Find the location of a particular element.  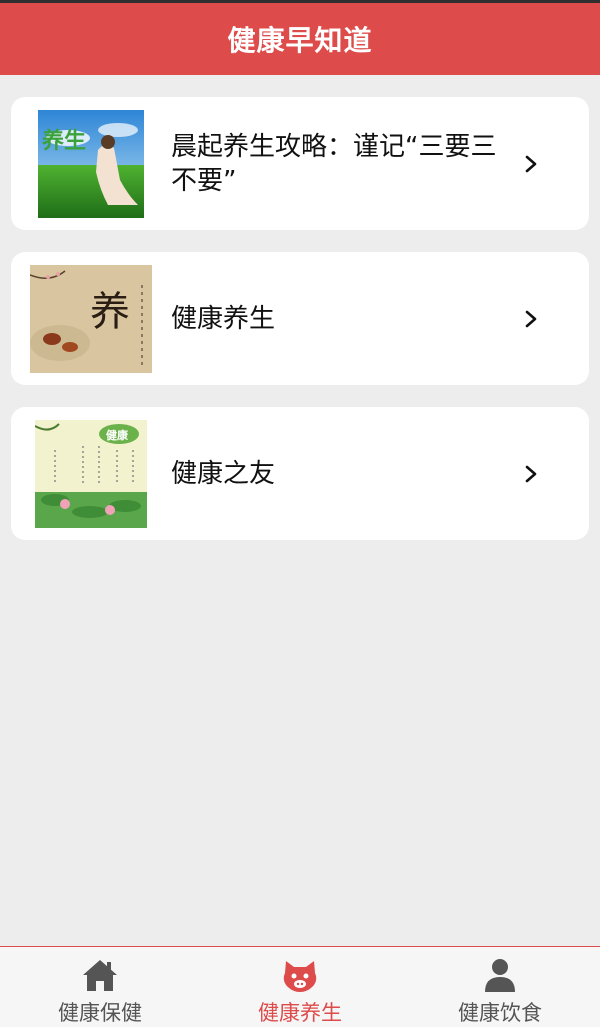

list-item-health-care: 养 健康养生 is located at coordinates (300, 318).